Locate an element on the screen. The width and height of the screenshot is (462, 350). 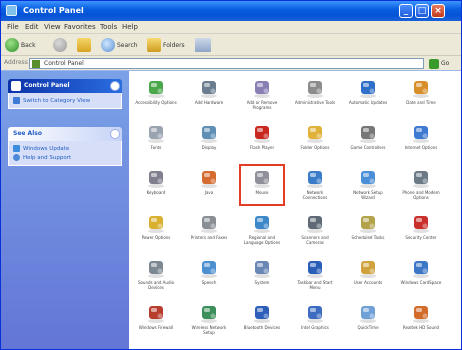
scheduled-tasks-icon is located at coordinates (368, 223).